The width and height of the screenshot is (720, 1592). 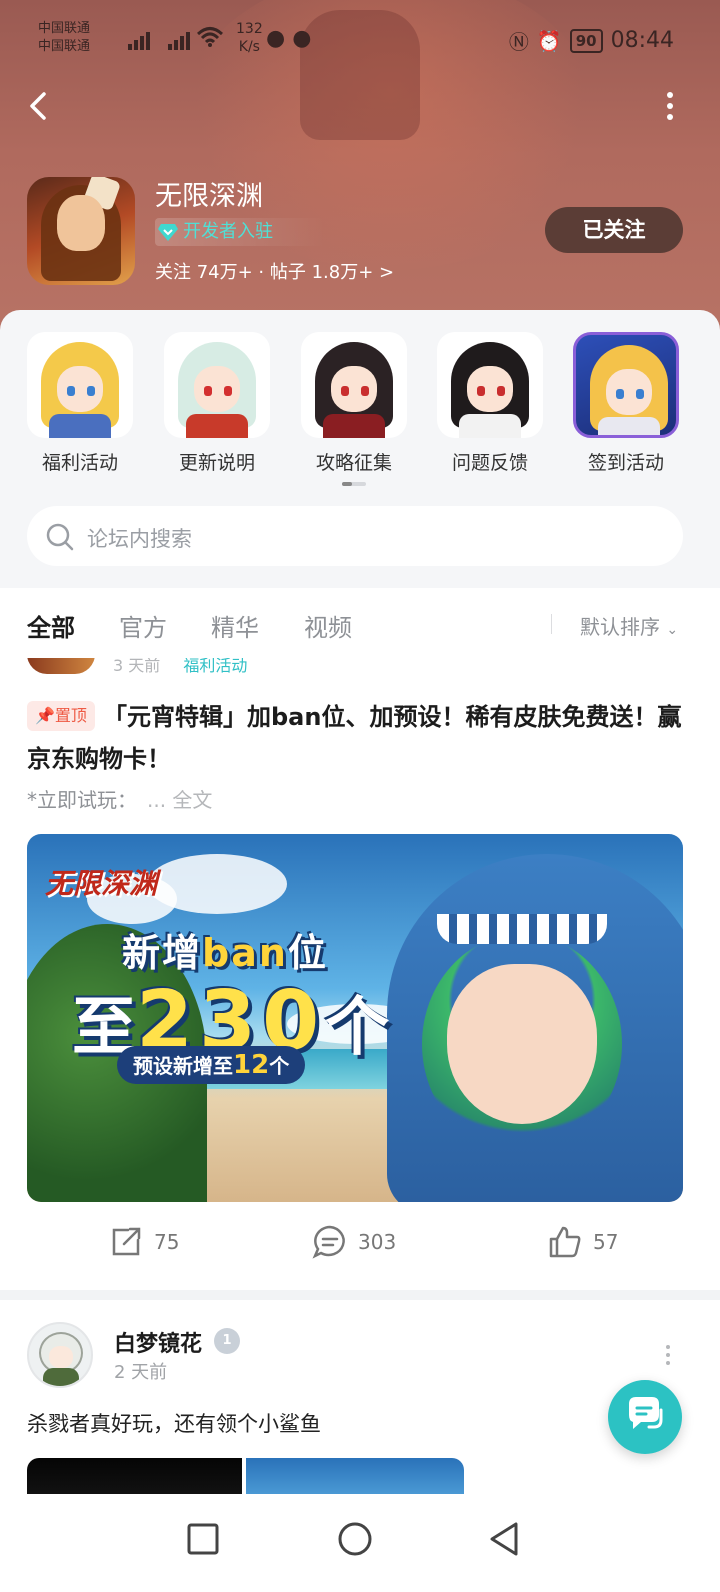 I want to click on system-navigation-bar, so click(x=360, y=1543).